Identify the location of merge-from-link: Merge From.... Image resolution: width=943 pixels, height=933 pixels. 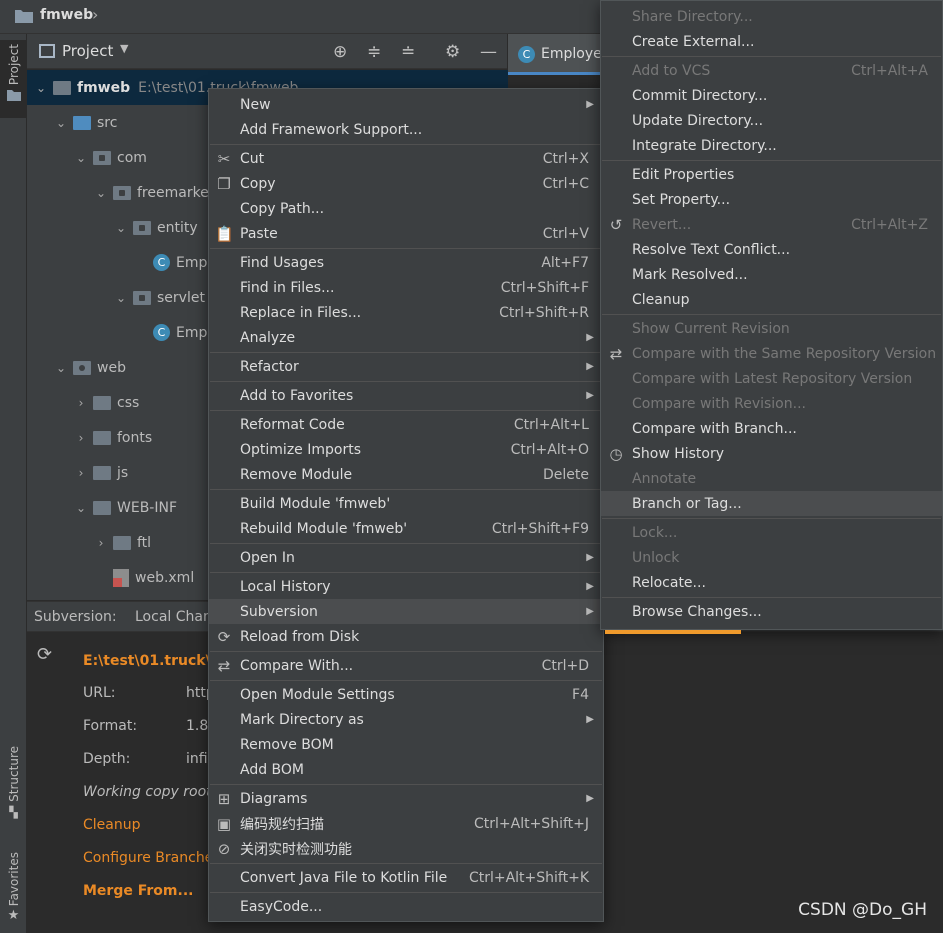
(138, 891).